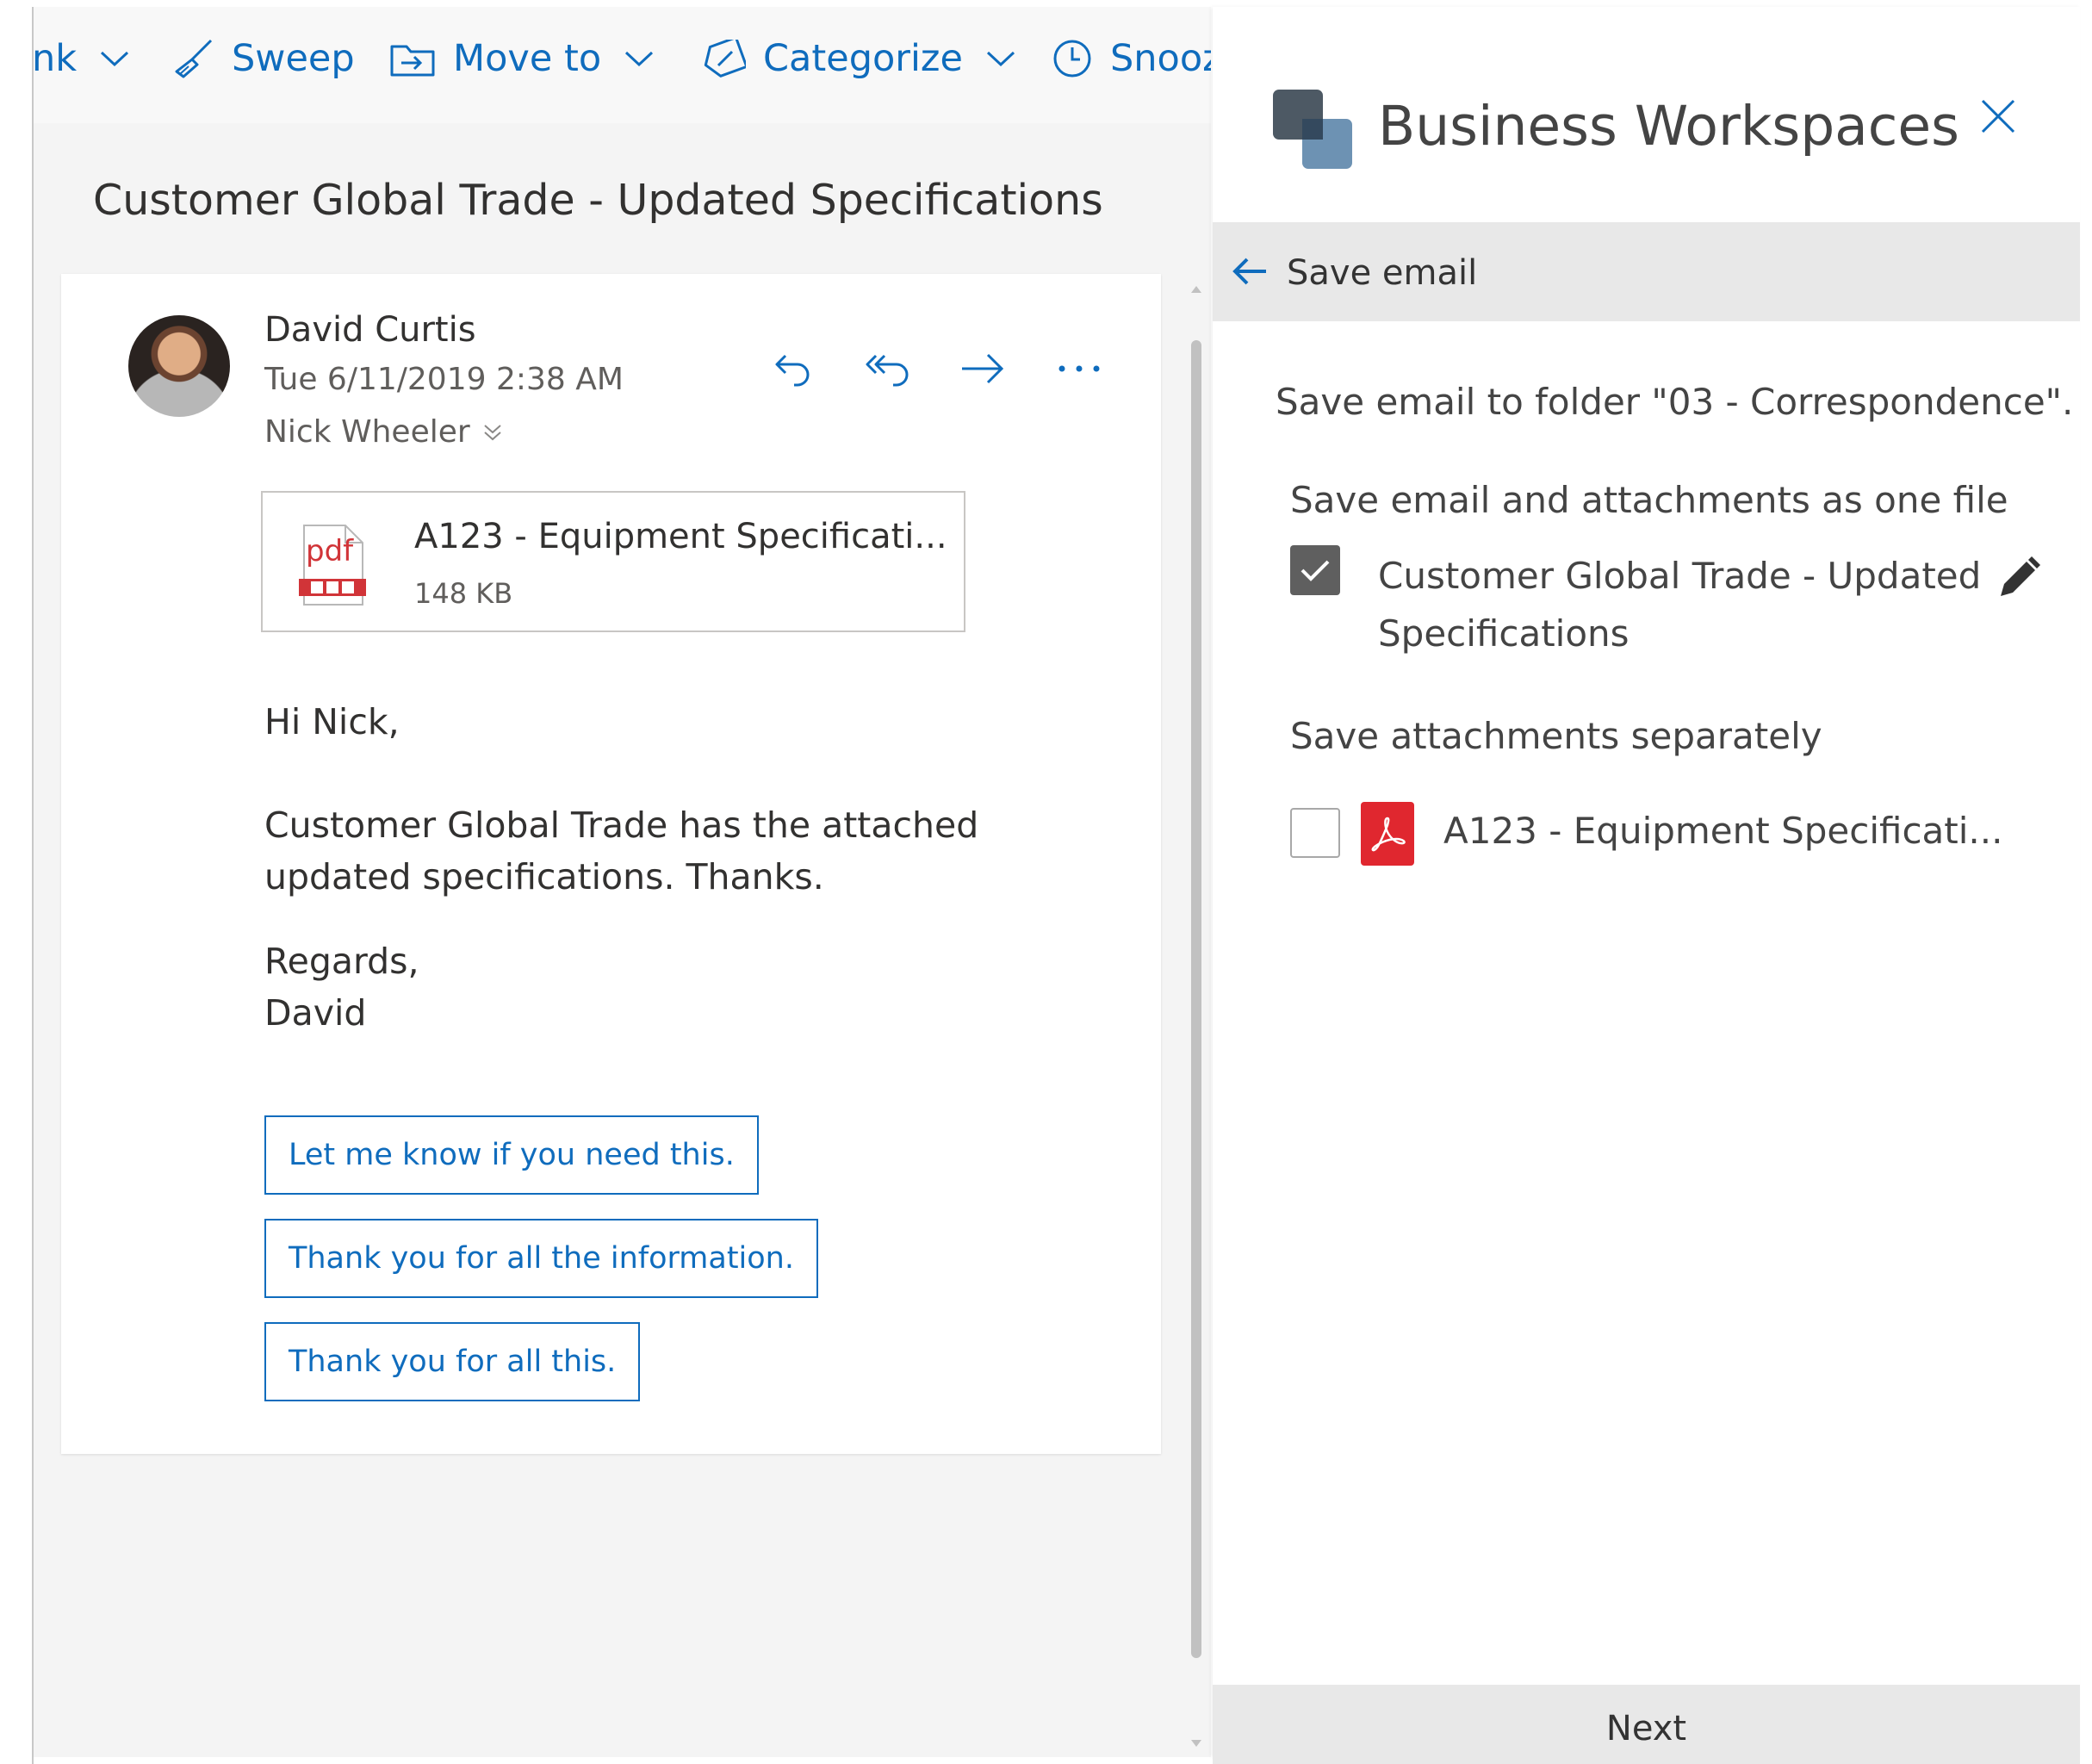 The width and height of the screenshot is (2092, 1764). What do you see at coordinates (192, 59) in the screenshot?
I see `broom-icon` at bounding box center [192, 59].